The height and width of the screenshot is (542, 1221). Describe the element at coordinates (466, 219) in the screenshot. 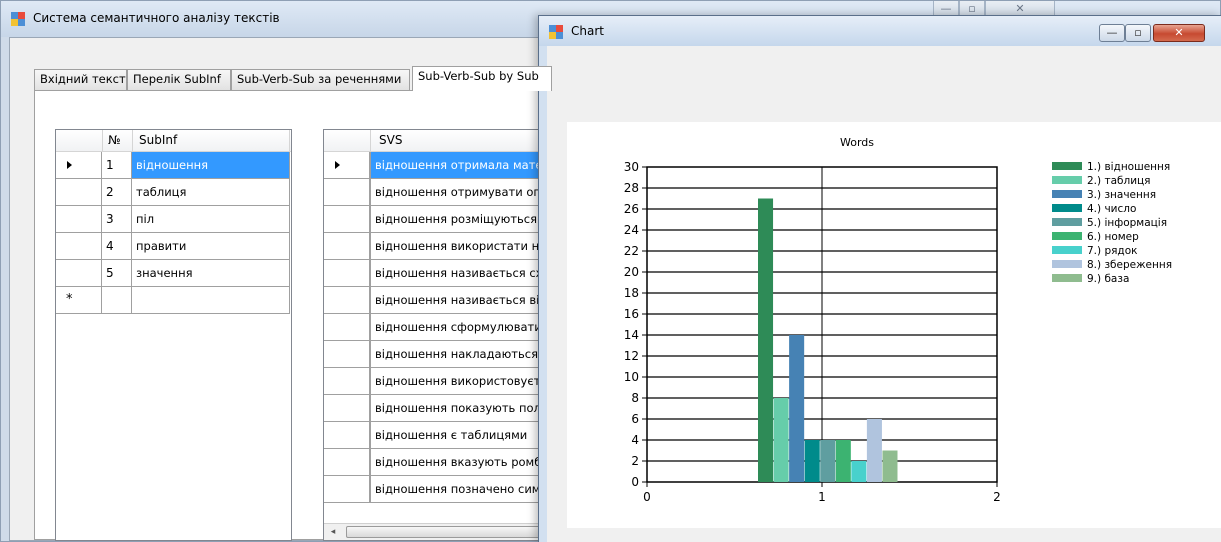

I see `cell-svs: відношення розміщуються та` at that location.